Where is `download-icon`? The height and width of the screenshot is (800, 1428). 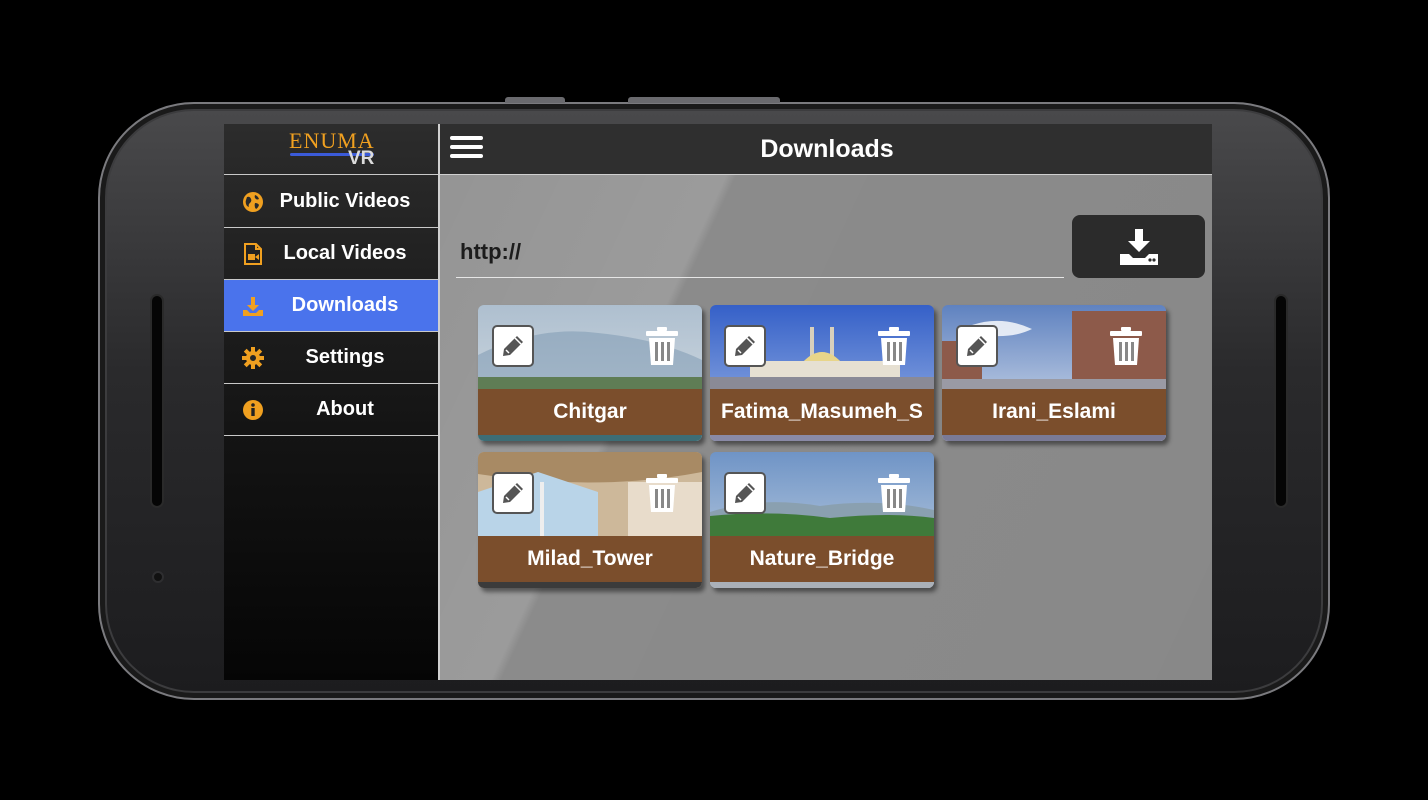 download-icon is located at coordinates (253, 306).